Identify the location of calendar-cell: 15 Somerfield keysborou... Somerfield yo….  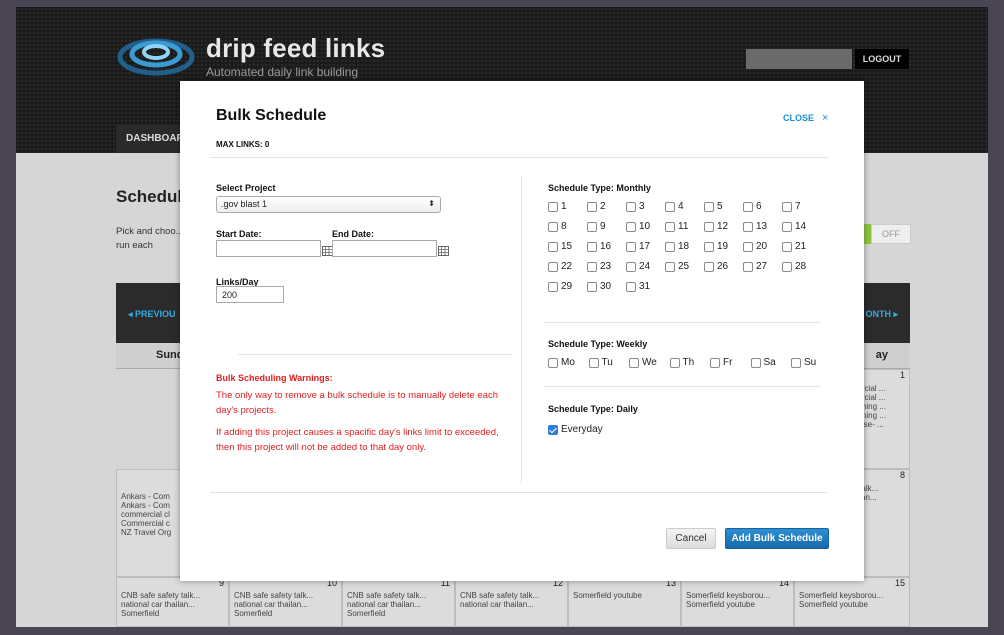
(852, 602).